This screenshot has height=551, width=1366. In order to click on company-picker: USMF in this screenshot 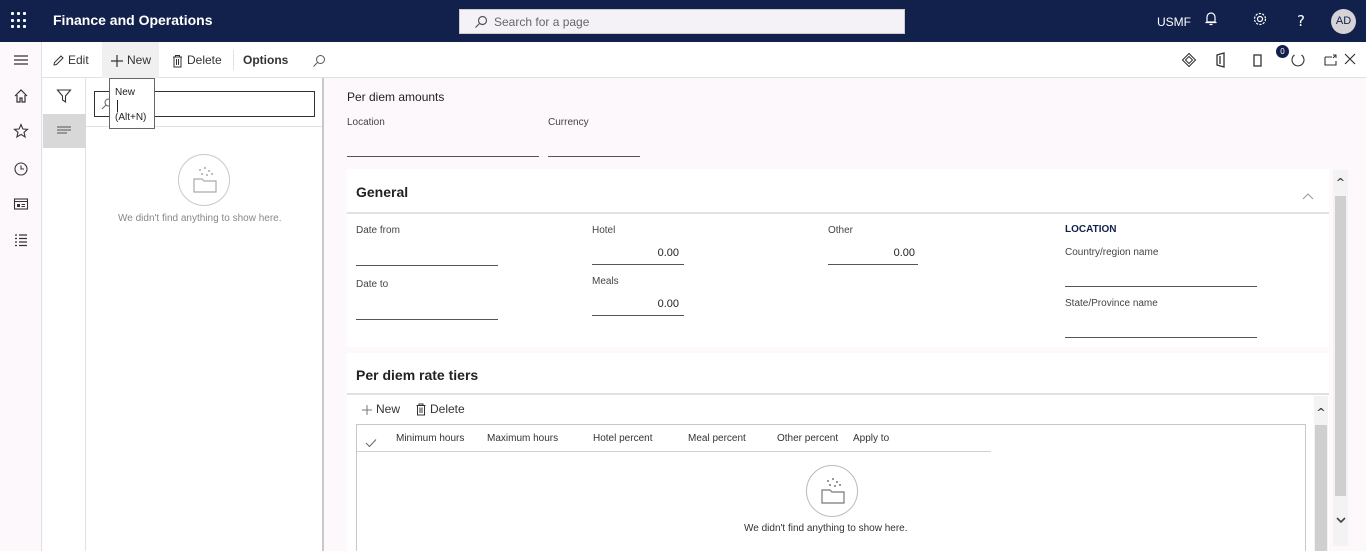, I will do `click(1174, 22)`.